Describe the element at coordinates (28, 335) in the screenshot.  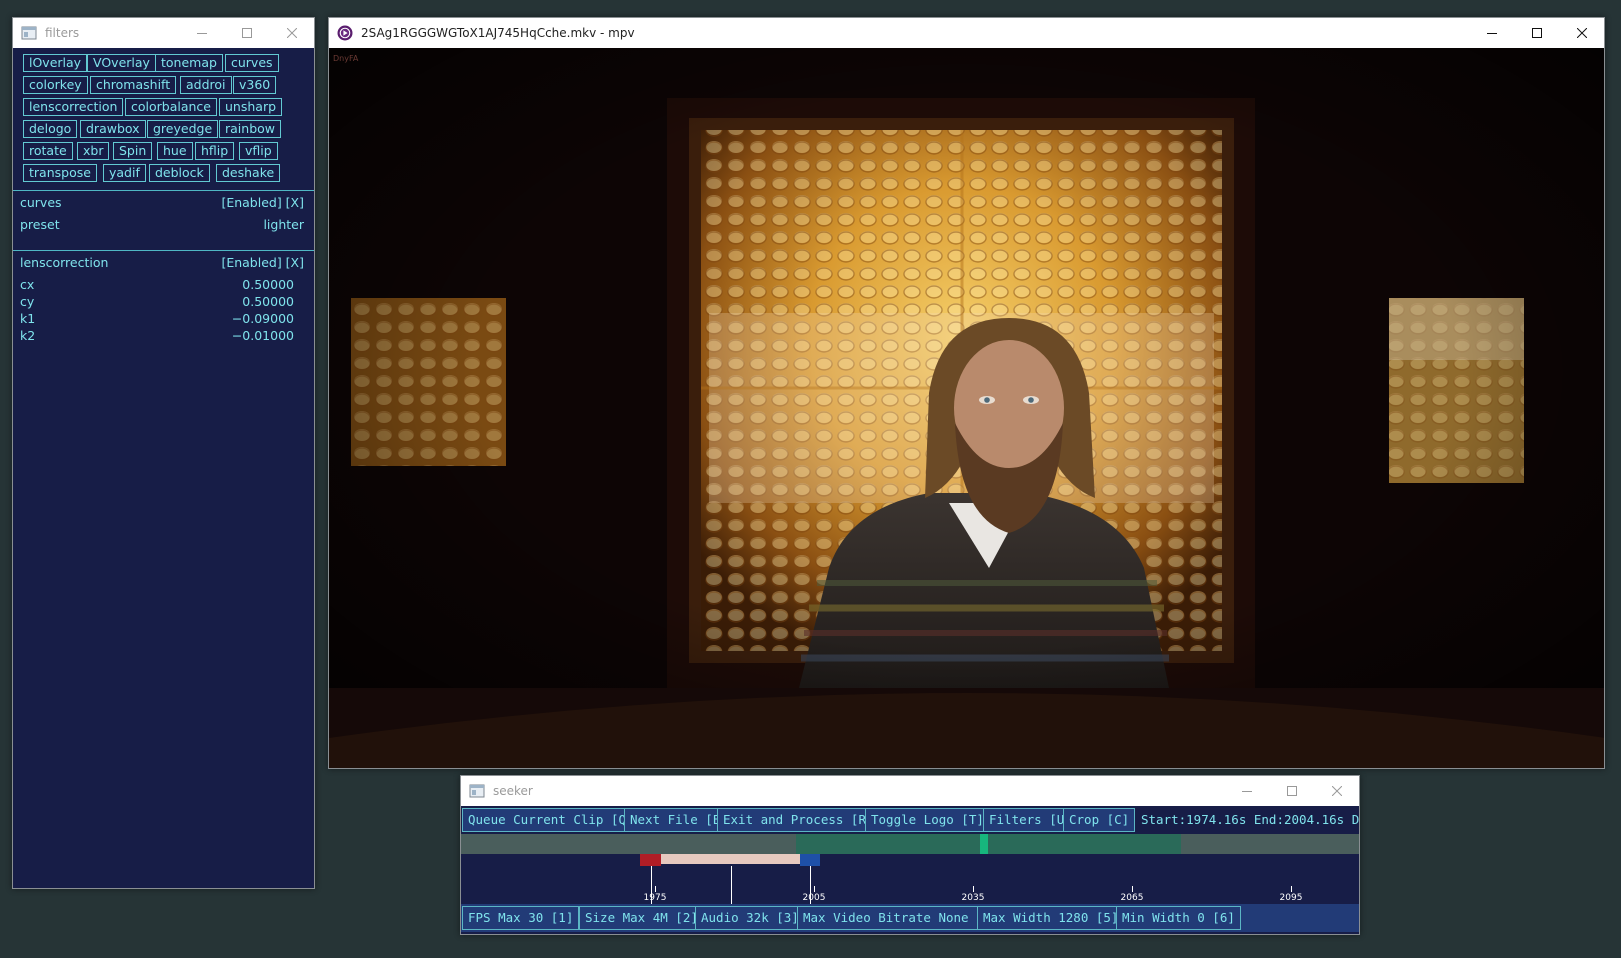
I see `param-key: k2` at that location.